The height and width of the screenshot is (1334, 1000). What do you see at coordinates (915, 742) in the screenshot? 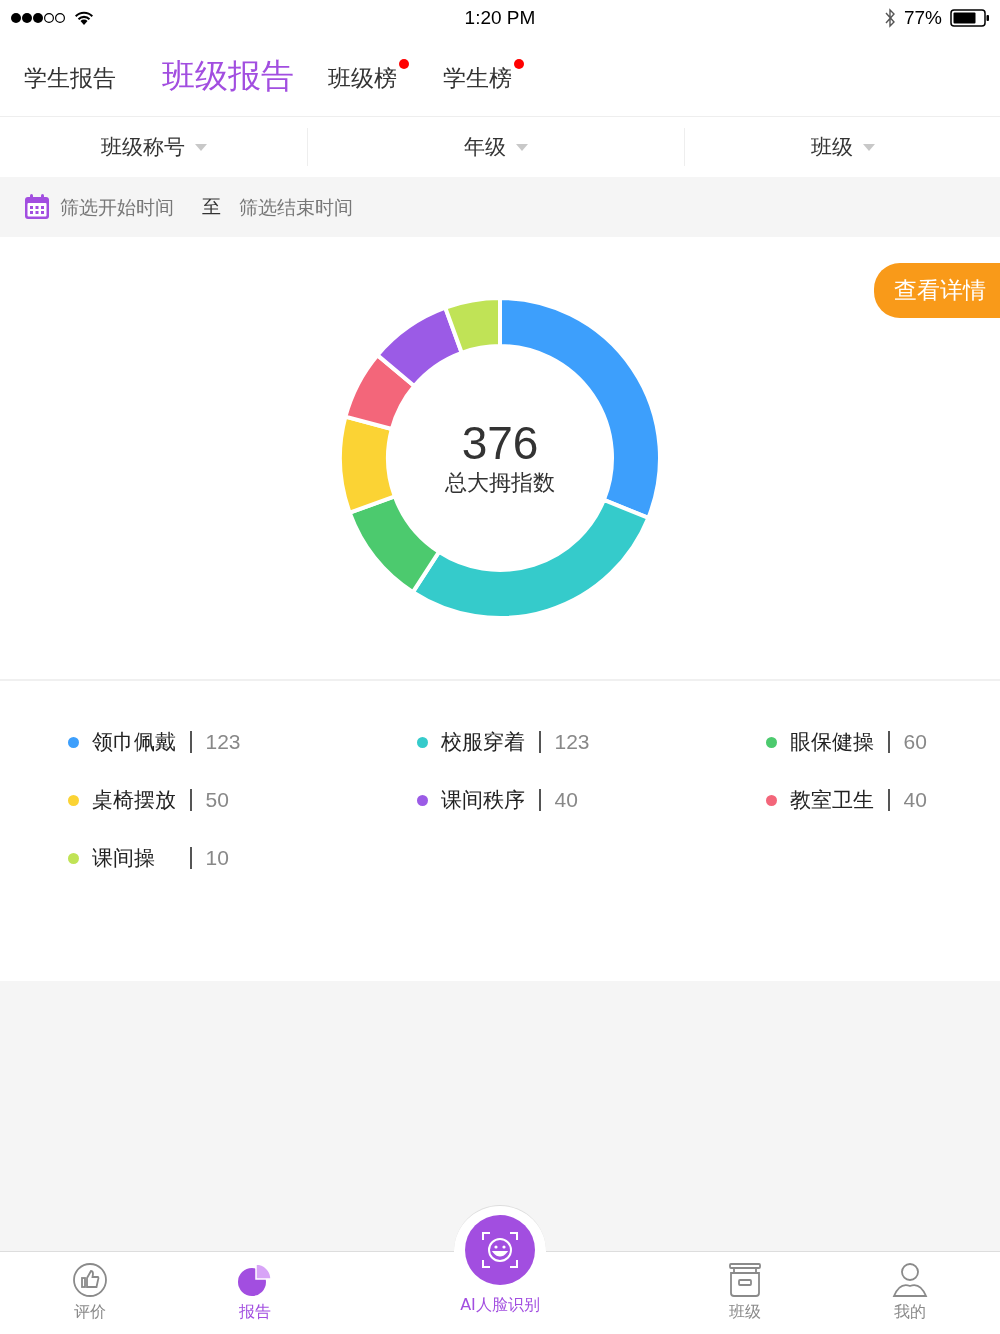
I see `legend-value: 60` at bounding box center [915, 742].